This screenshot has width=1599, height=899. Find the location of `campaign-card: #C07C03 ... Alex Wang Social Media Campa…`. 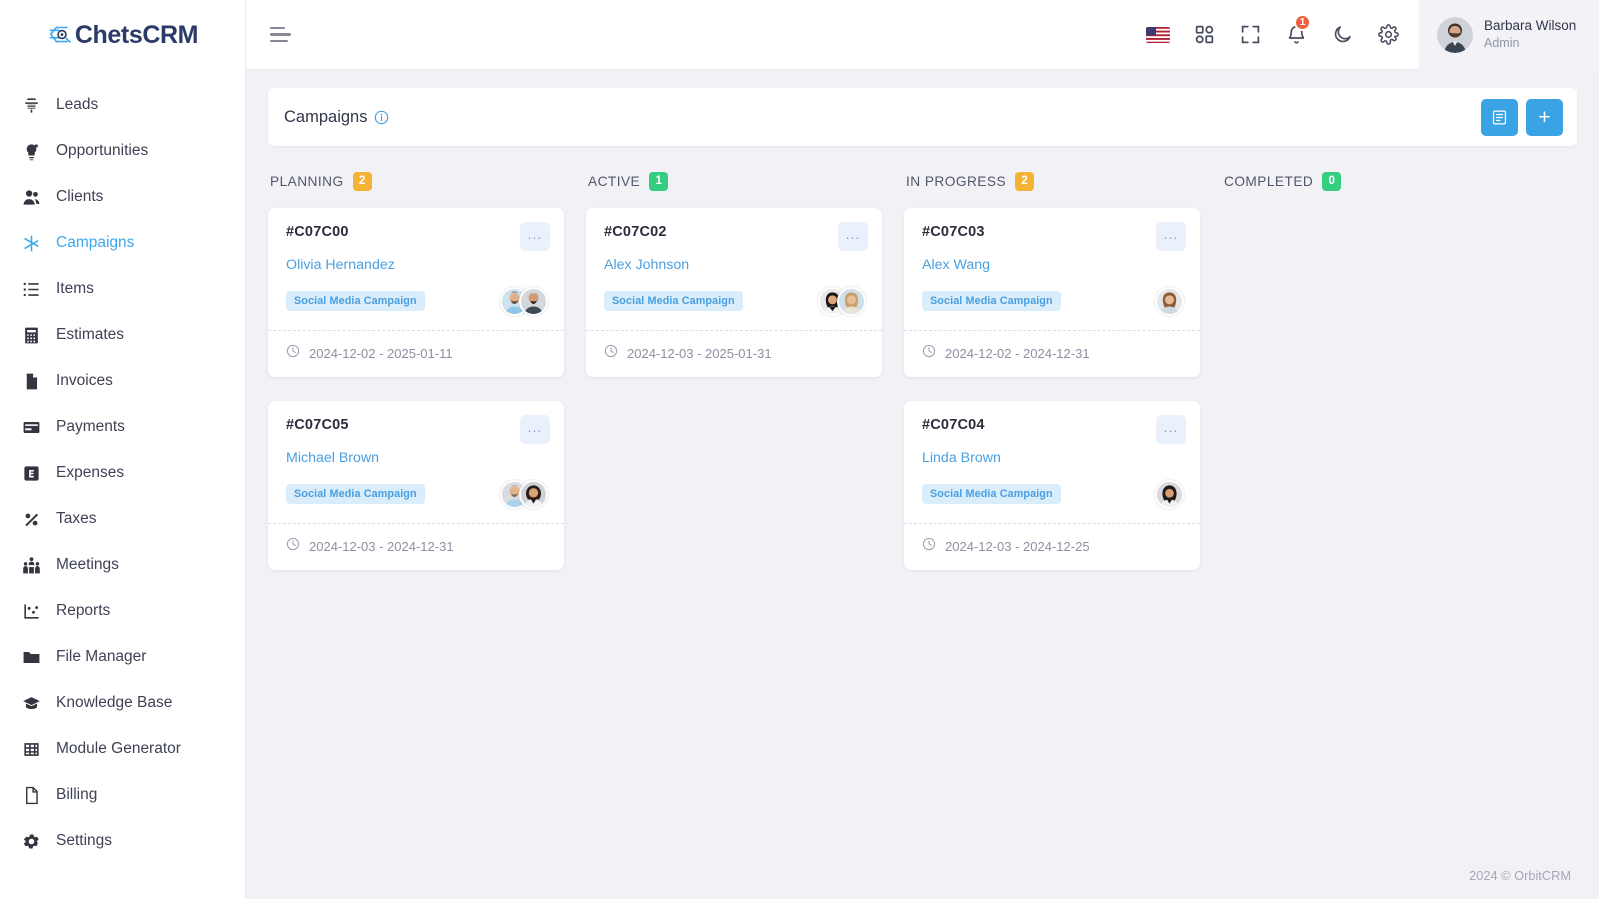

campaign-card: #C07C03 ... Alex Wang Social Media Campa… is located at coordinates (1052, 292).